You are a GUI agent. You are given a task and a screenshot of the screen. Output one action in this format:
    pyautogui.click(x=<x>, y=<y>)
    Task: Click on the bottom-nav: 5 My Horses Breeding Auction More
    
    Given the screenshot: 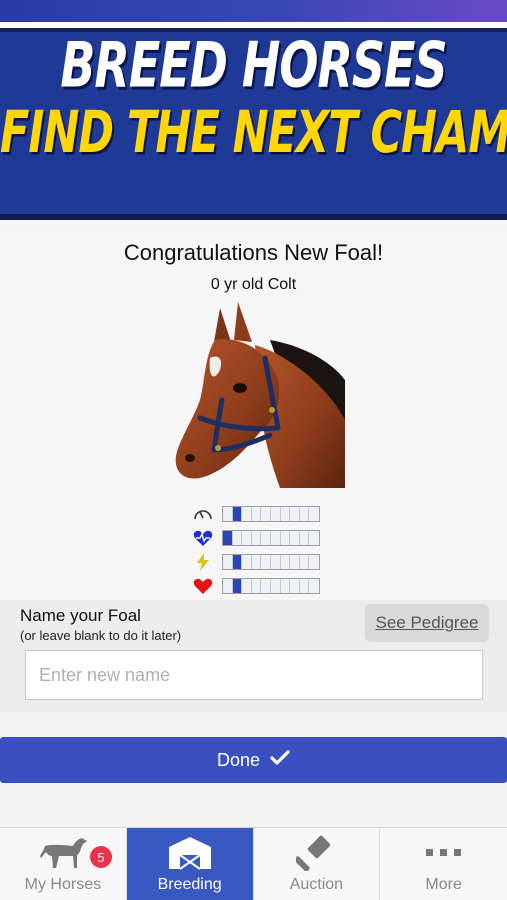 What is the action you would take?
    pyautogui.click(x=253, y=863)
    